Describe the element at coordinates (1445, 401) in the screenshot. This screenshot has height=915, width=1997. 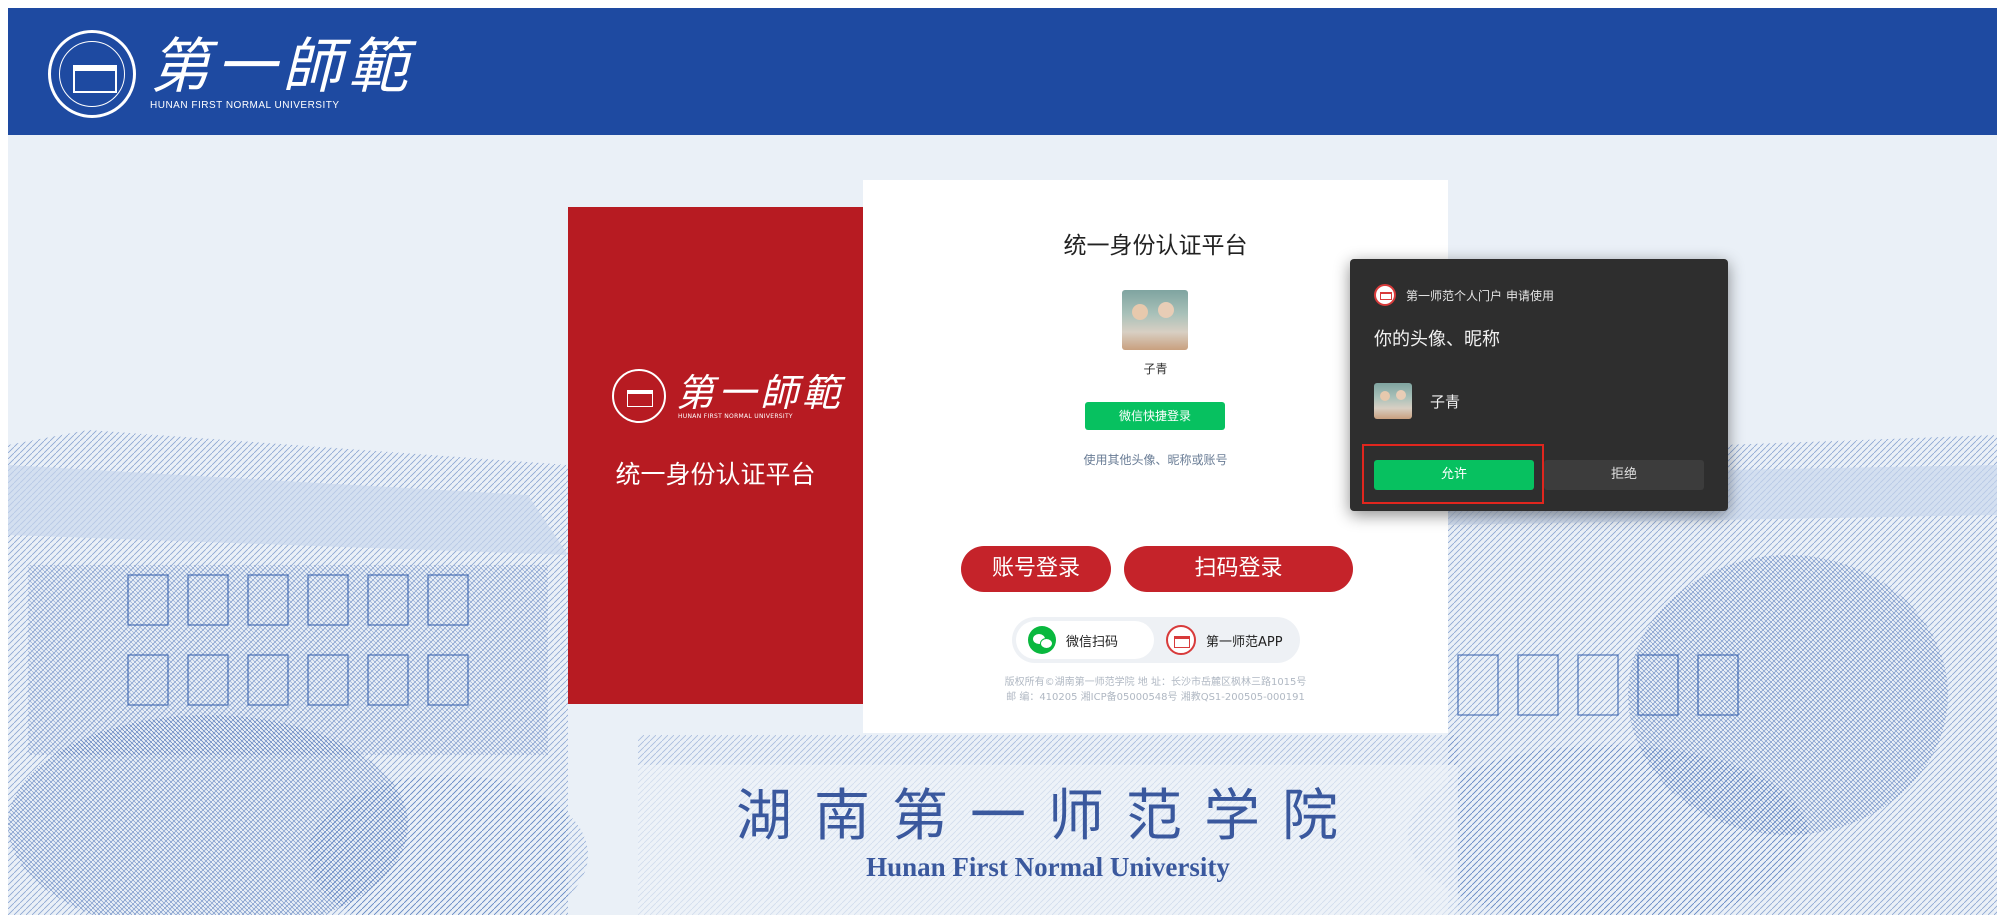
I see `popup-nickname: 子青` at that location.